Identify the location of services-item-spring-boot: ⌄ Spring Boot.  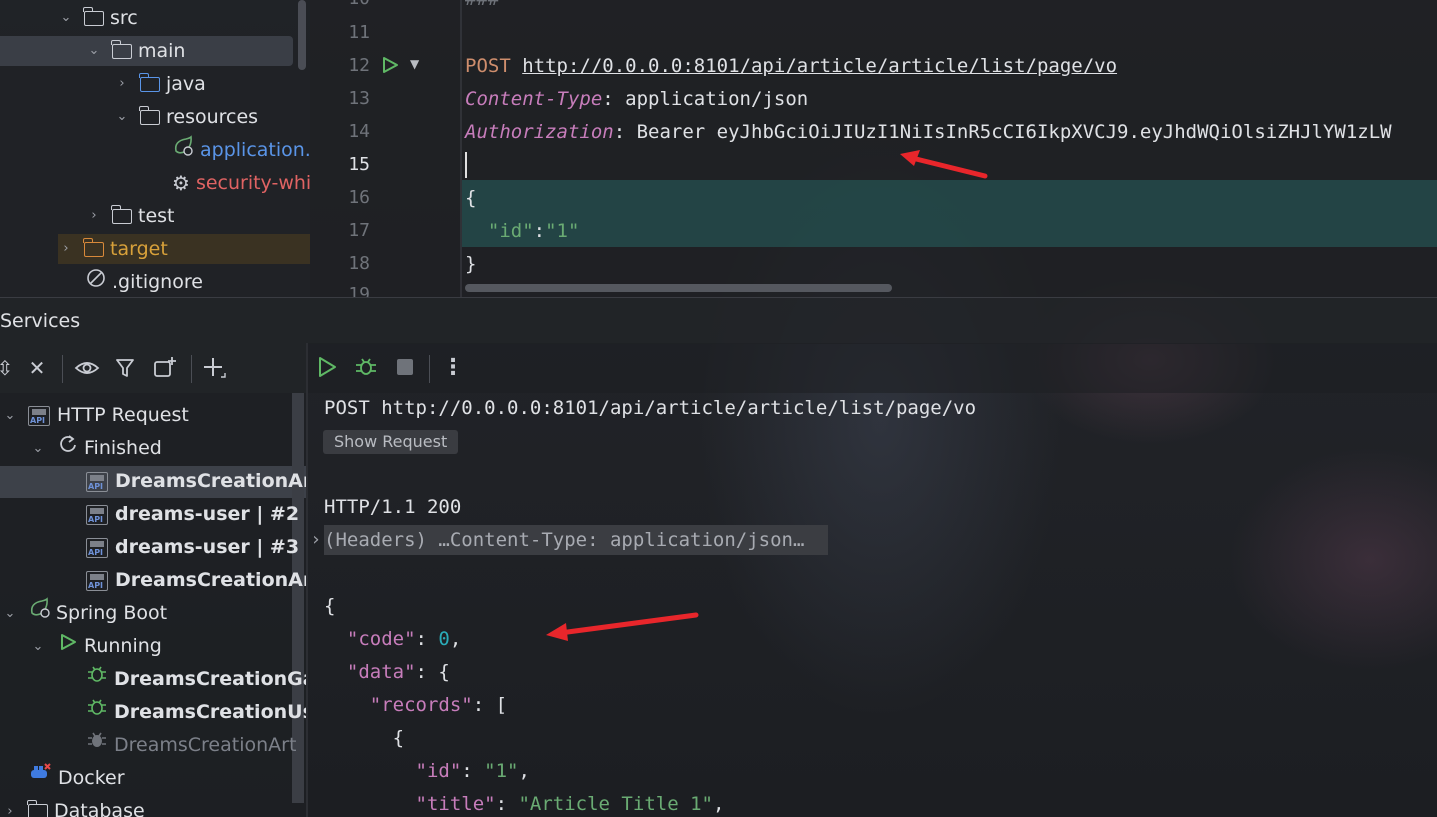
(84, 613).